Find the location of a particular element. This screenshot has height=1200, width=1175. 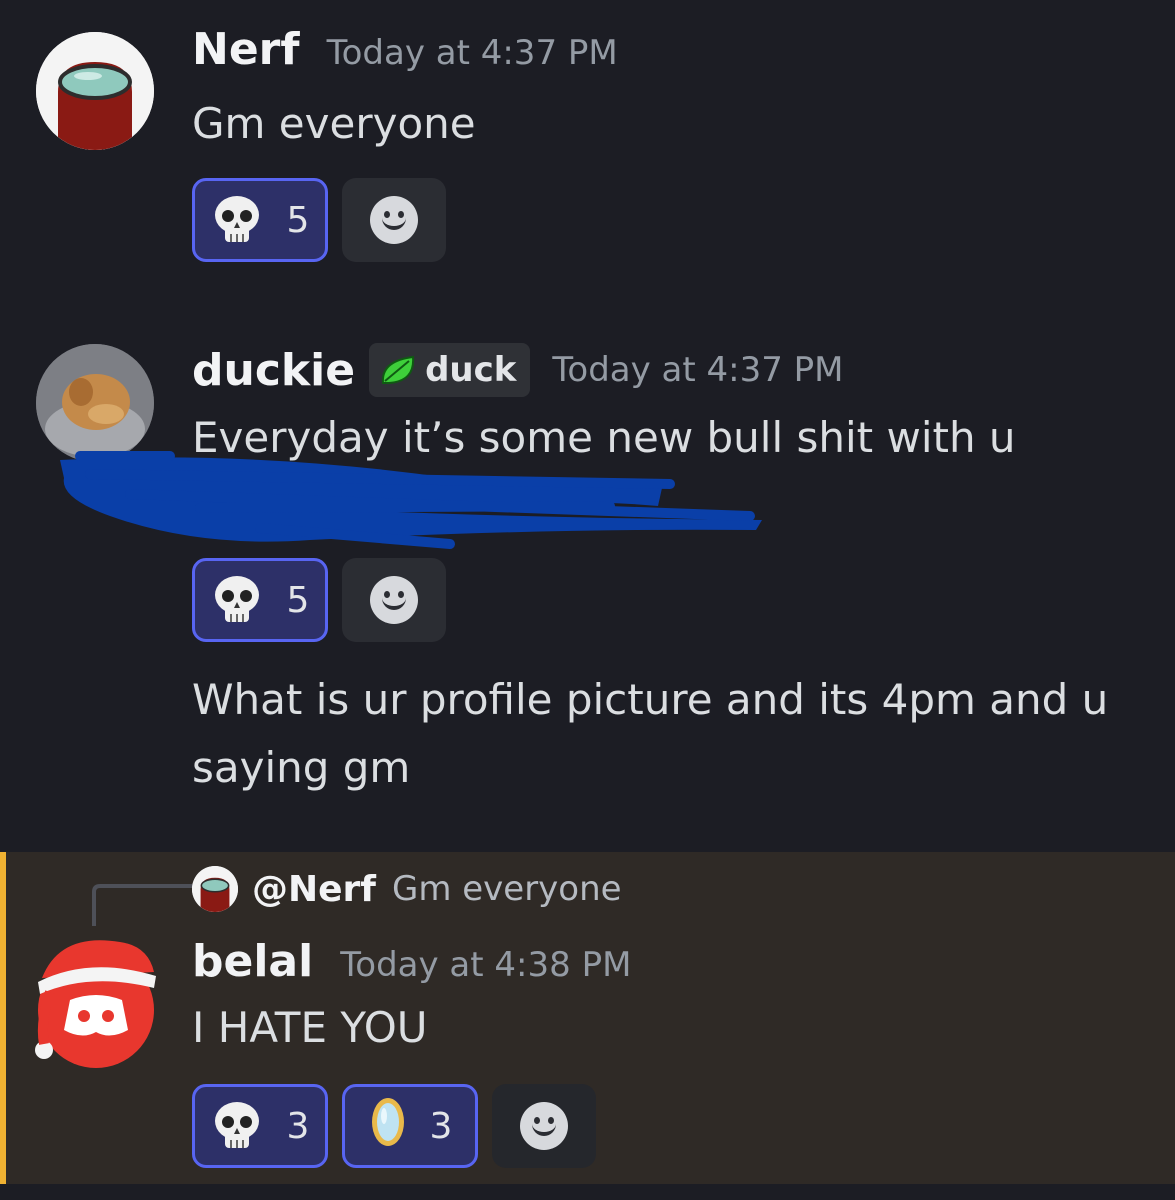

username: belal is located at coordinates (252, 961).